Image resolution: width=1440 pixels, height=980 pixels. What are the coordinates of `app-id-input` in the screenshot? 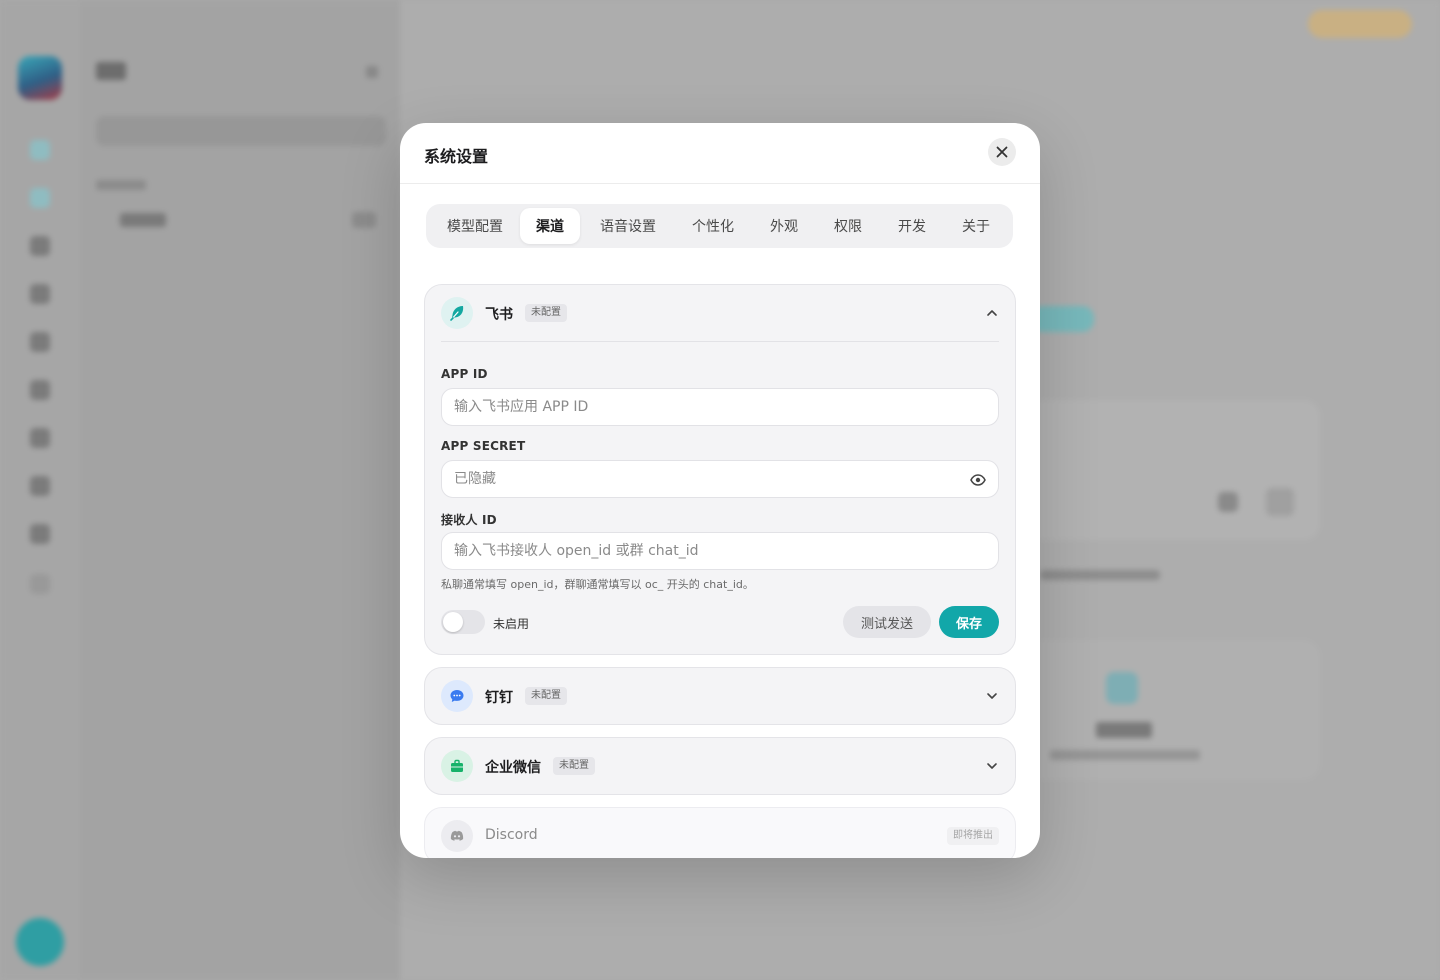 It's located at (720, 407).